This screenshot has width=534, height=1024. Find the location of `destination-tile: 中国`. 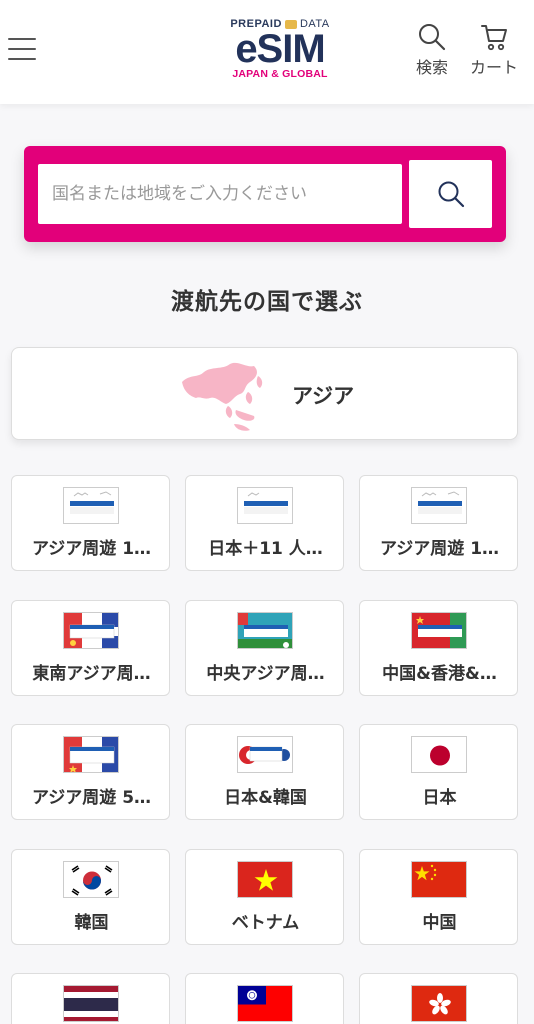

destination-tile: 中国 is located at coordinates (438, 897).